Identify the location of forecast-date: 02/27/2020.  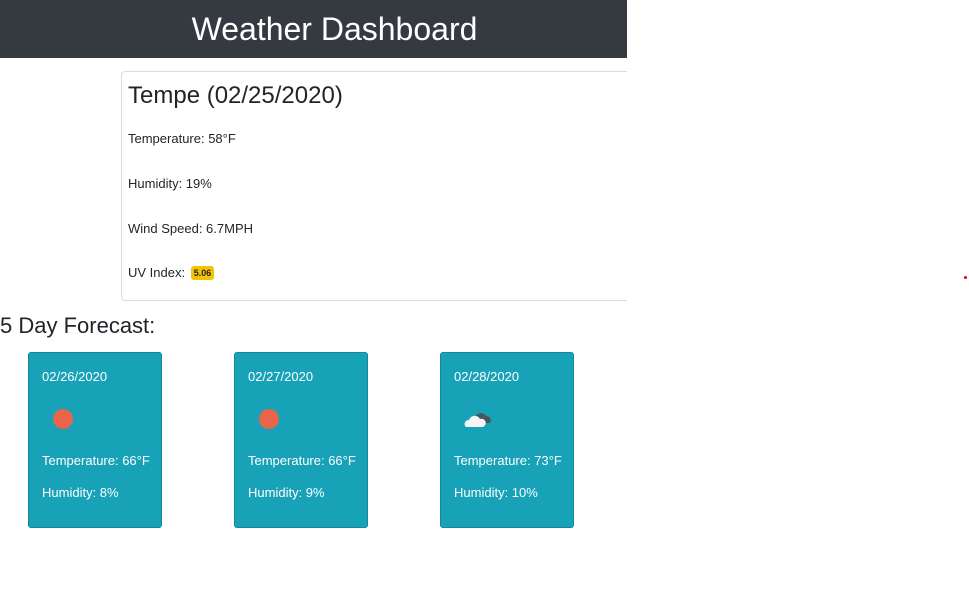
(281, 376).